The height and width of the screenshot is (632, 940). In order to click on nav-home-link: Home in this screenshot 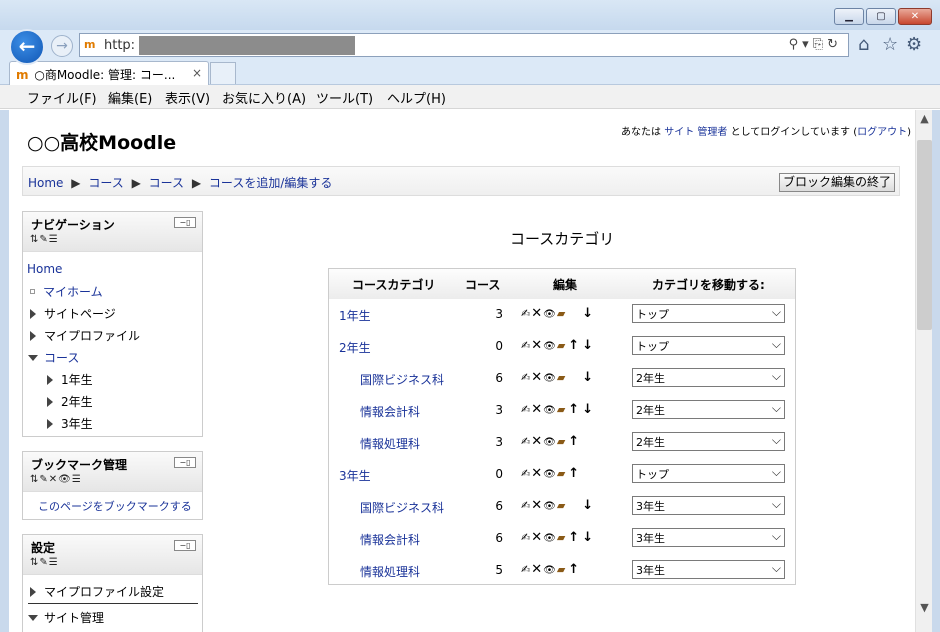, I will do `click(44, 269)`.